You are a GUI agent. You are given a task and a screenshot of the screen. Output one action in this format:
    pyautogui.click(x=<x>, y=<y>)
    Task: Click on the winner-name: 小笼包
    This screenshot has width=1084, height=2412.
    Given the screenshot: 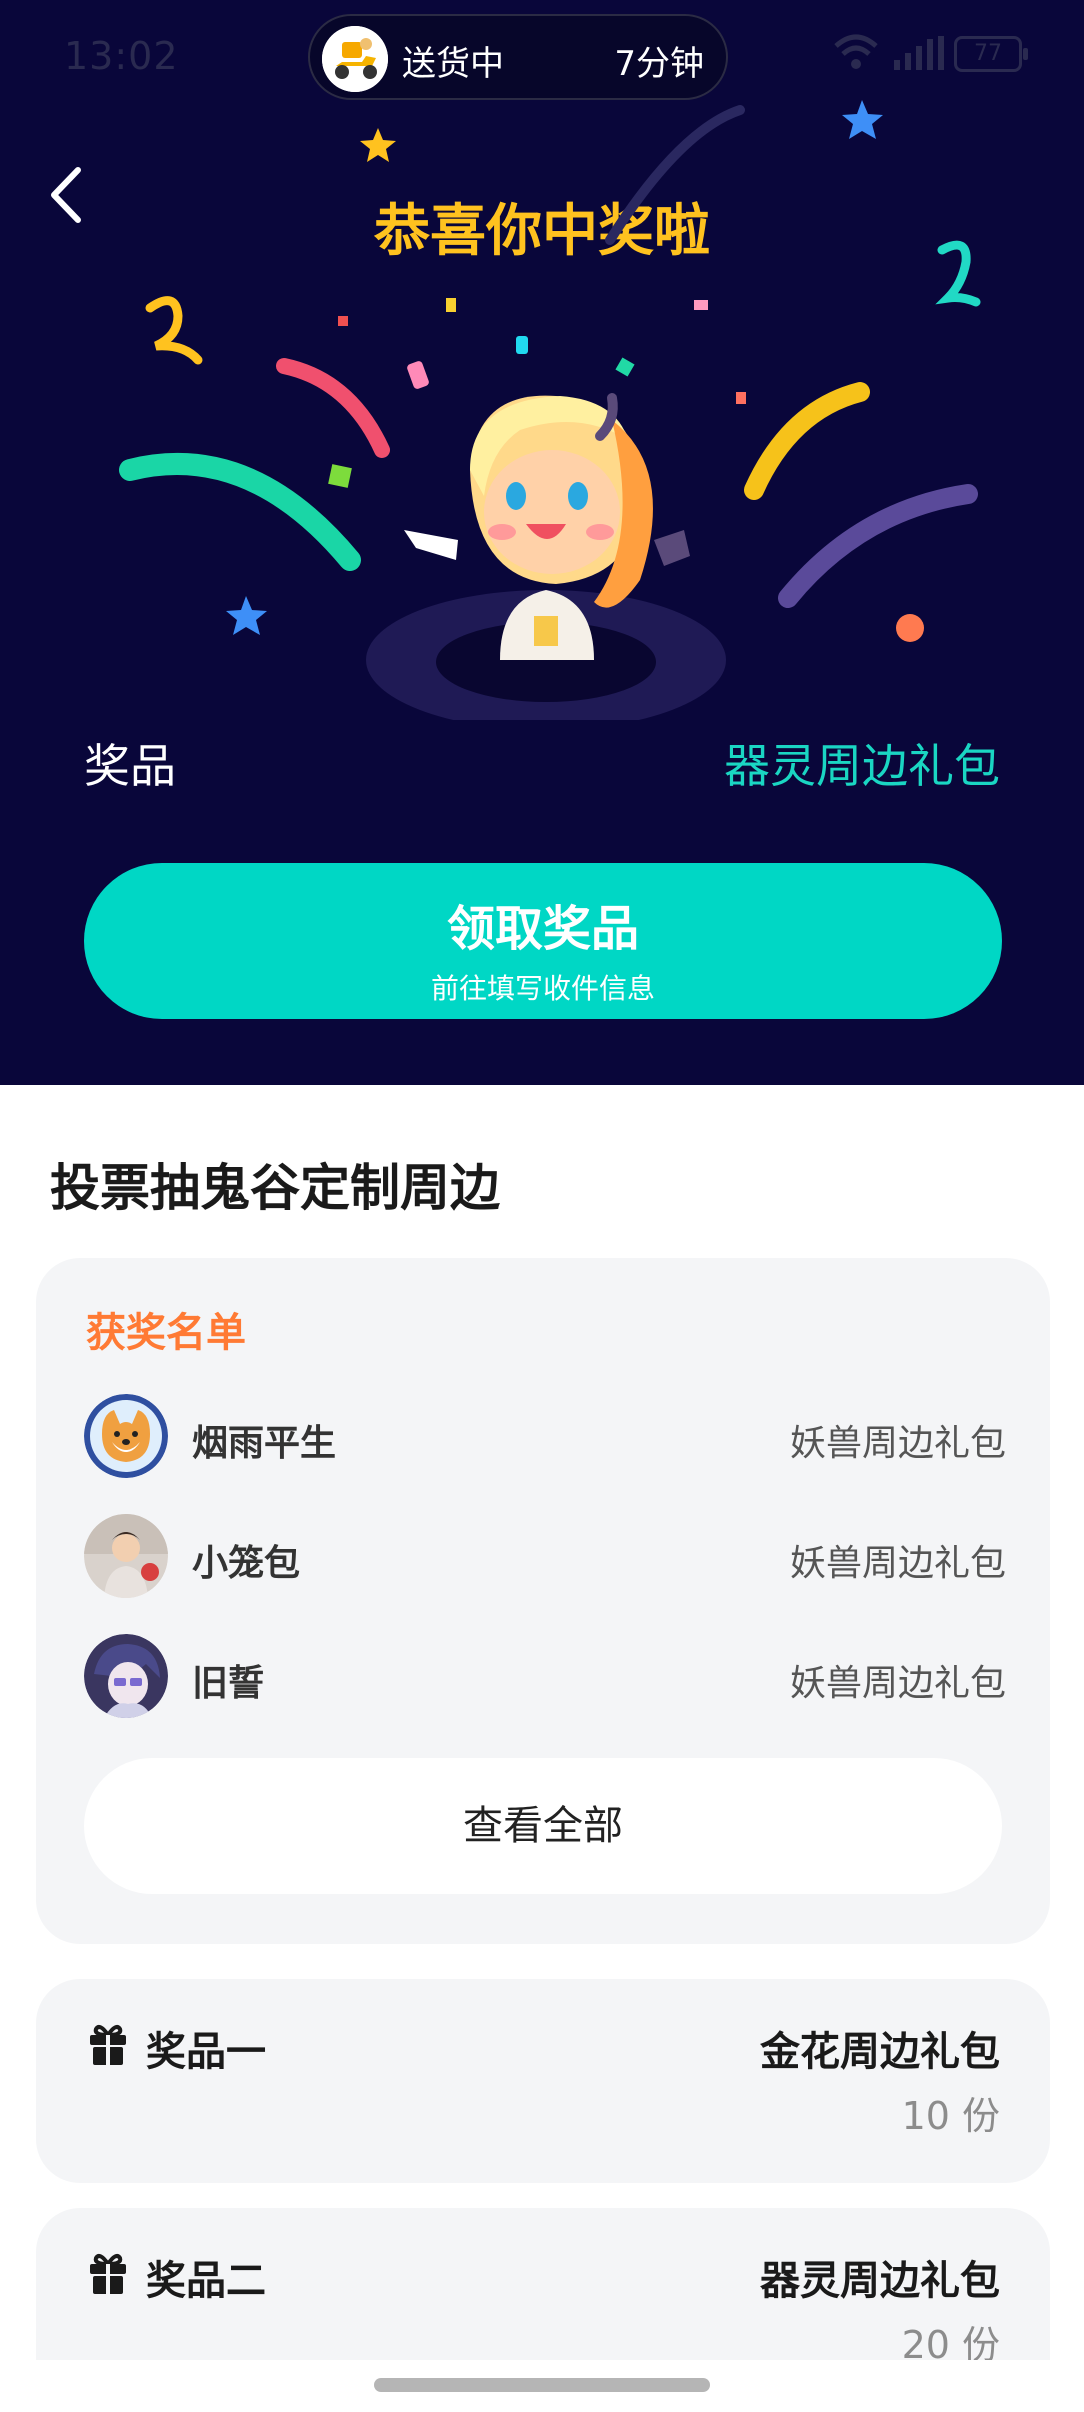 What is the action you would take?
    pyautogui.click(x=246, y=1563)
    